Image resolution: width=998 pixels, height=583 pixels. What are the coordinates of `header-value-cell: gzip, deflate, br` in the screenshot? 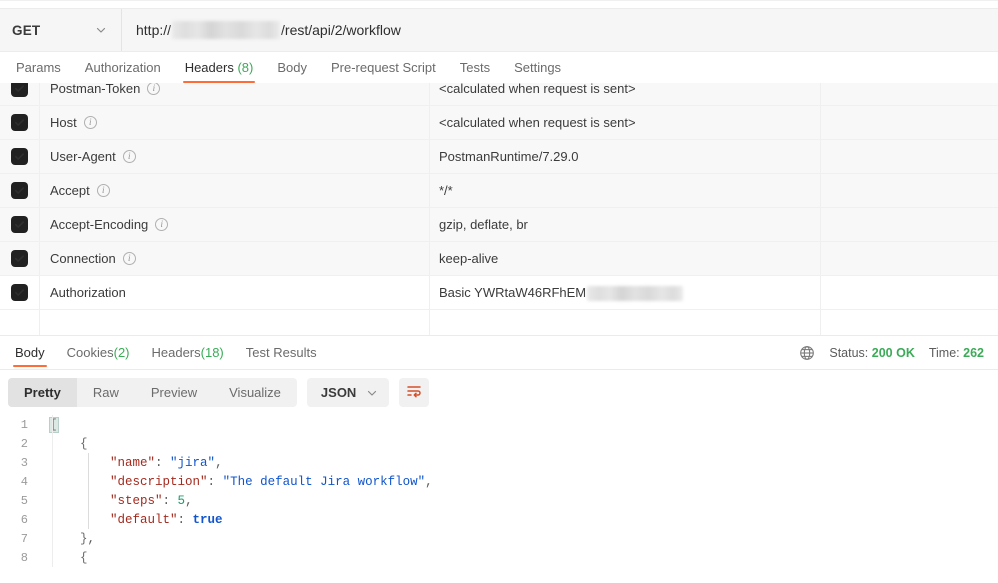 It's located at (625, 224).